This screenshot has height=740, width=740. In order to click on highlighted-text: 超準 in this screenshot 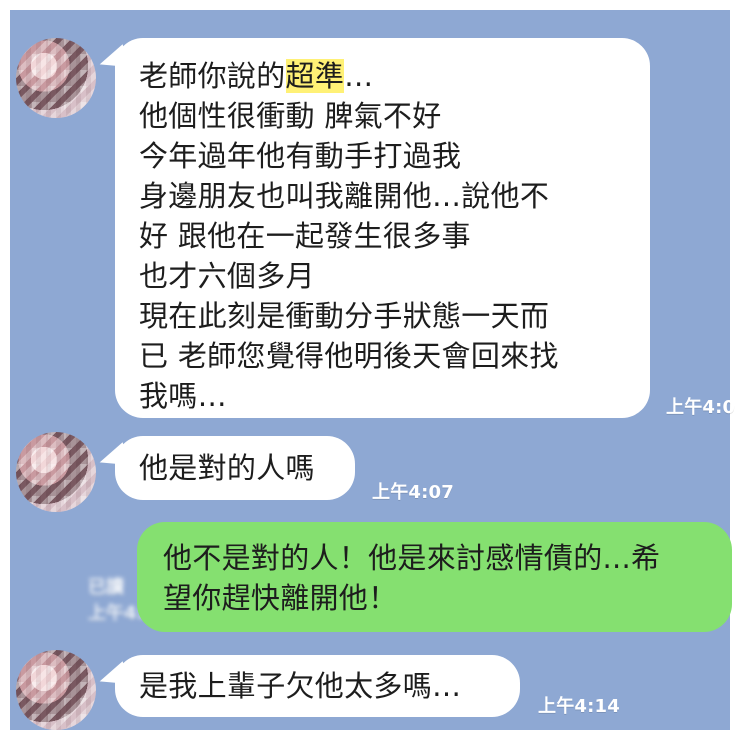, I will do `click(315, 76)`.